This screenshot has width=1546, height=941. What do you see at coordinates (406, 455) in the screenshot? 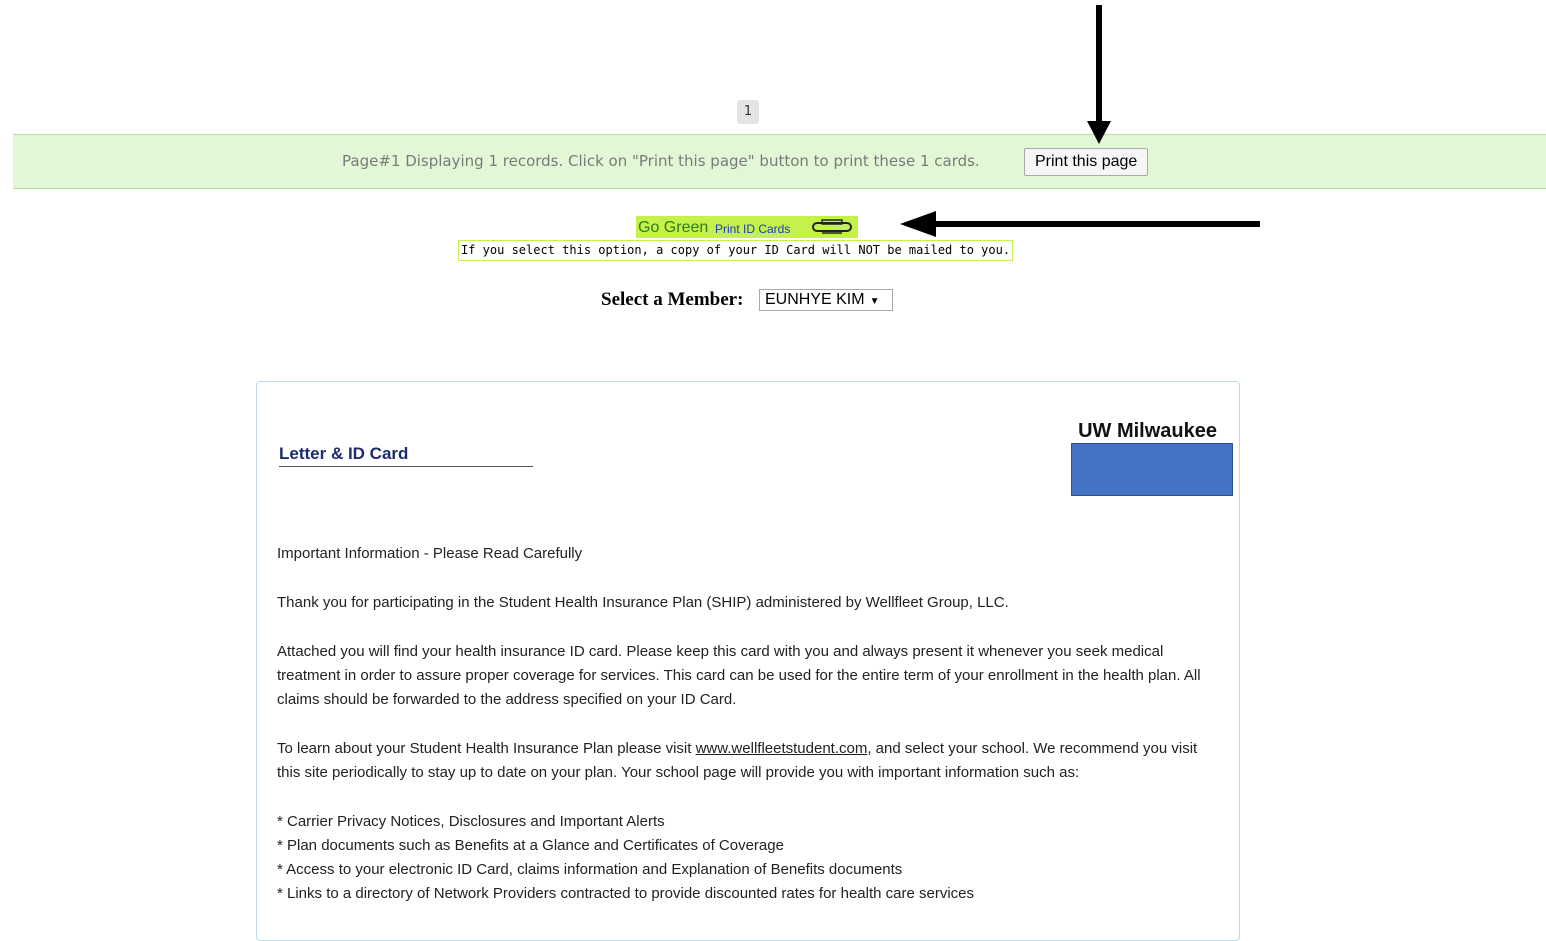
I see `card-title: Letter & ID Card` at bounding box center [406, 455].